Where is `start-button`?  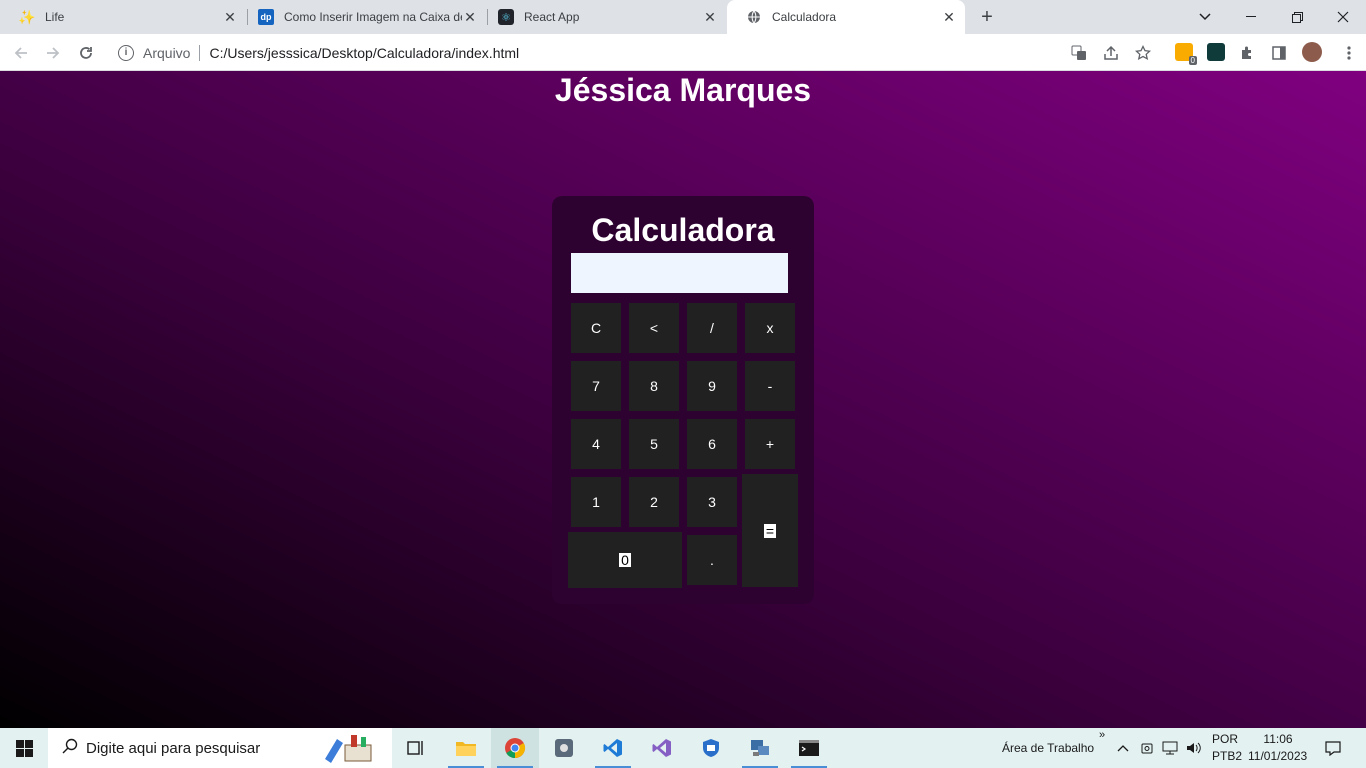 start-button is located at coordinates (24, 748).